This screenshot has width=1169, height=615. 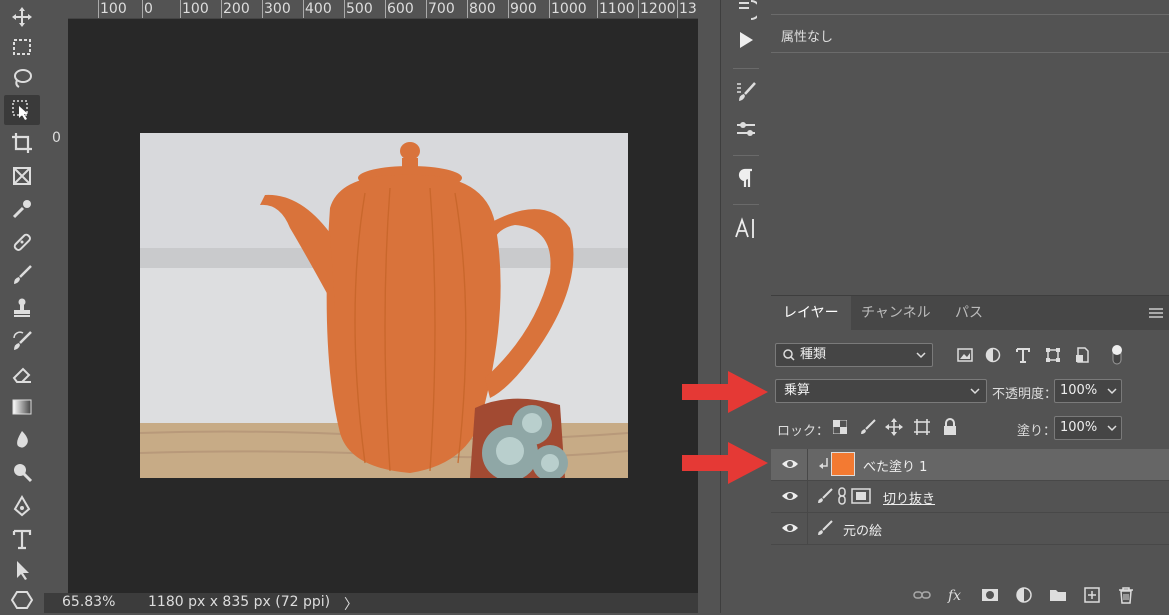 What do you see at coordinates (569, 9) in the screenshot?
I see `ruler-tick-label: 1000` at bounding box center [569, 9].